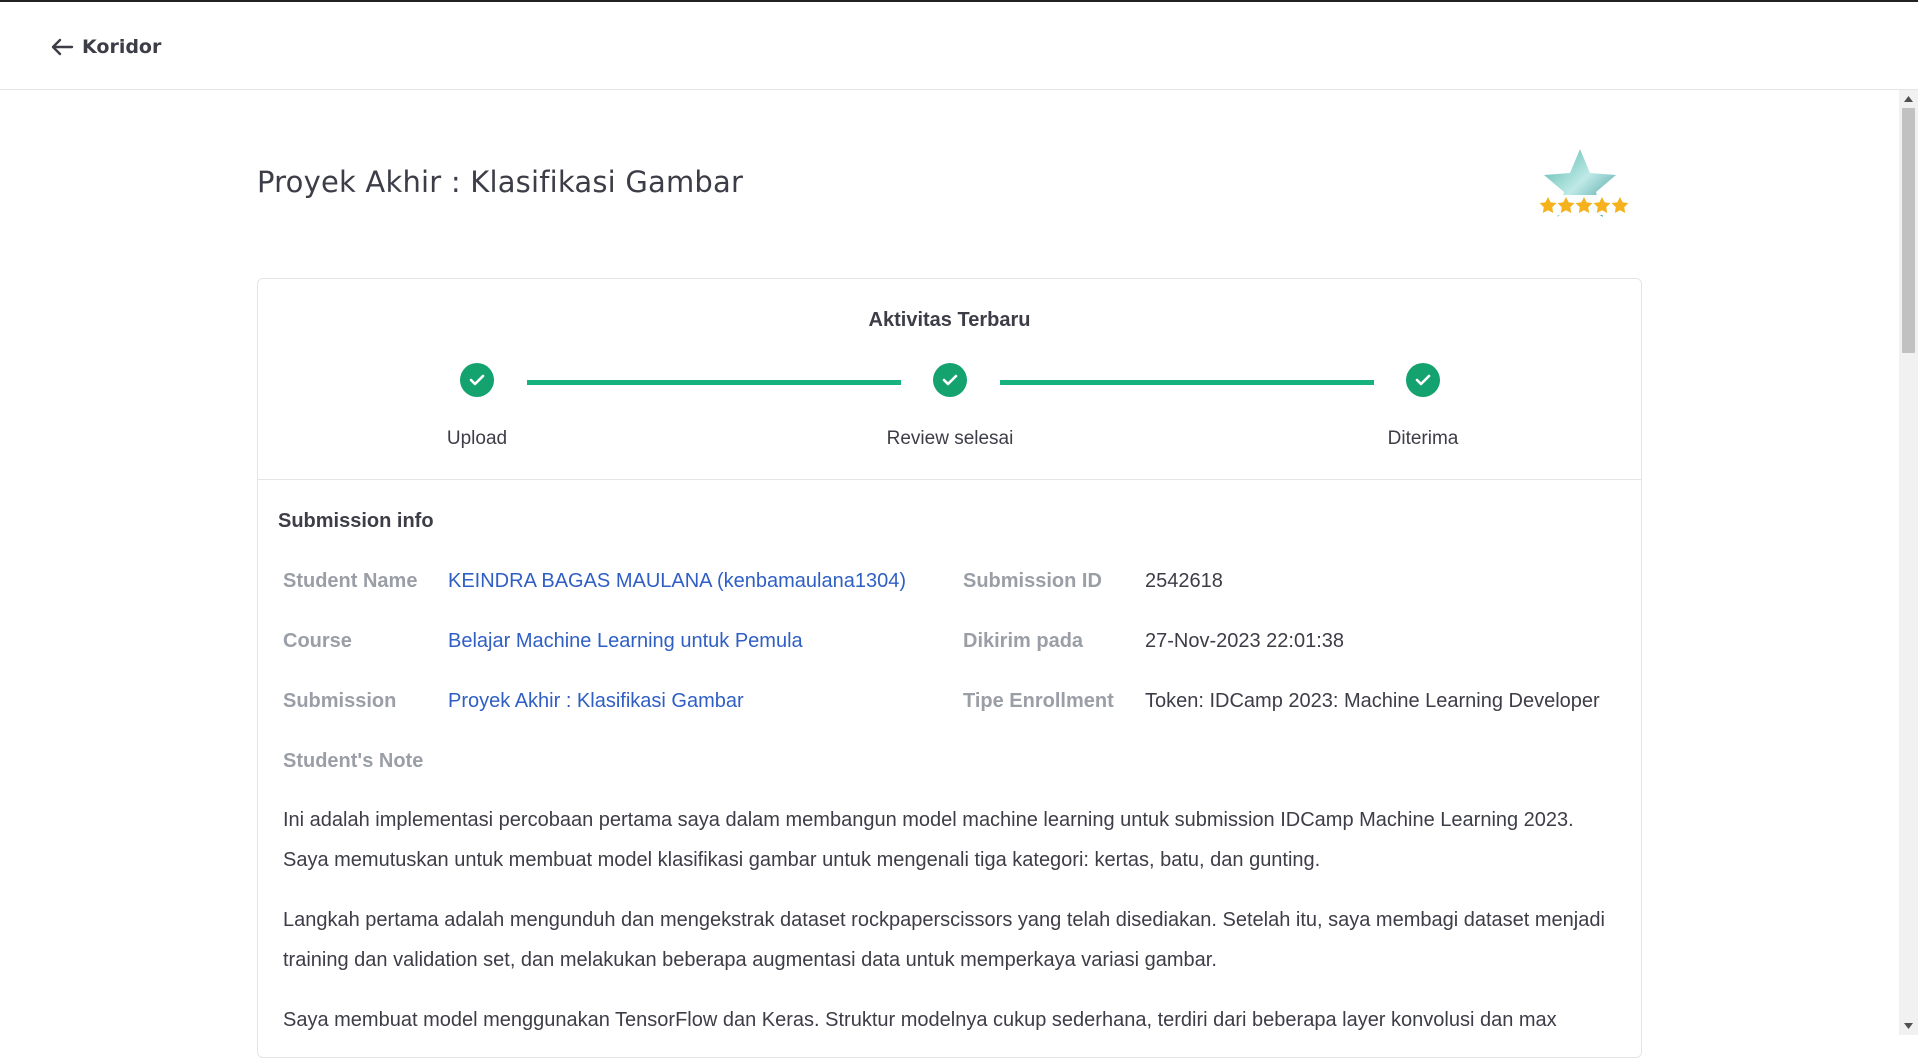  What do you see at coordinates (625, 641) in the screenshot?
I see `course-link: Belajar Machine Learning untuk Pemula` at bounding box center [625, 641].